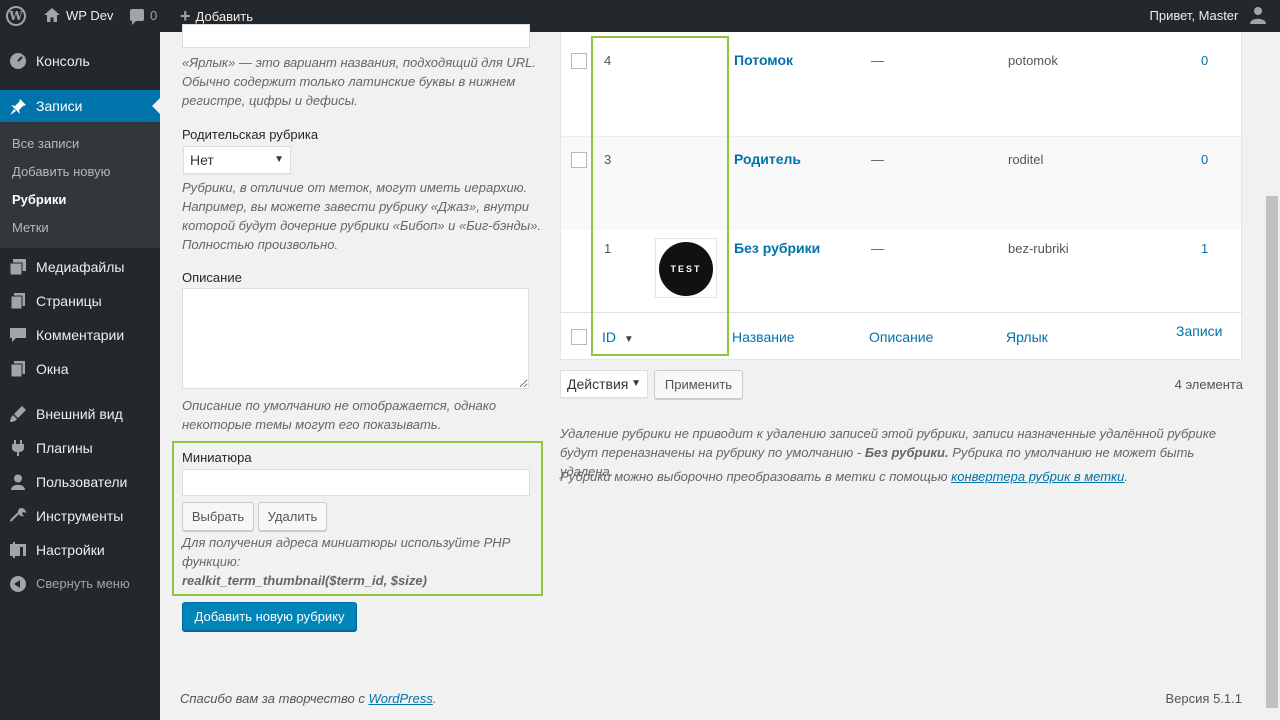 The height and width of the screenshot is (720, 1280). I want to click on menu-item-settings: Настройки, so click(80, 550).